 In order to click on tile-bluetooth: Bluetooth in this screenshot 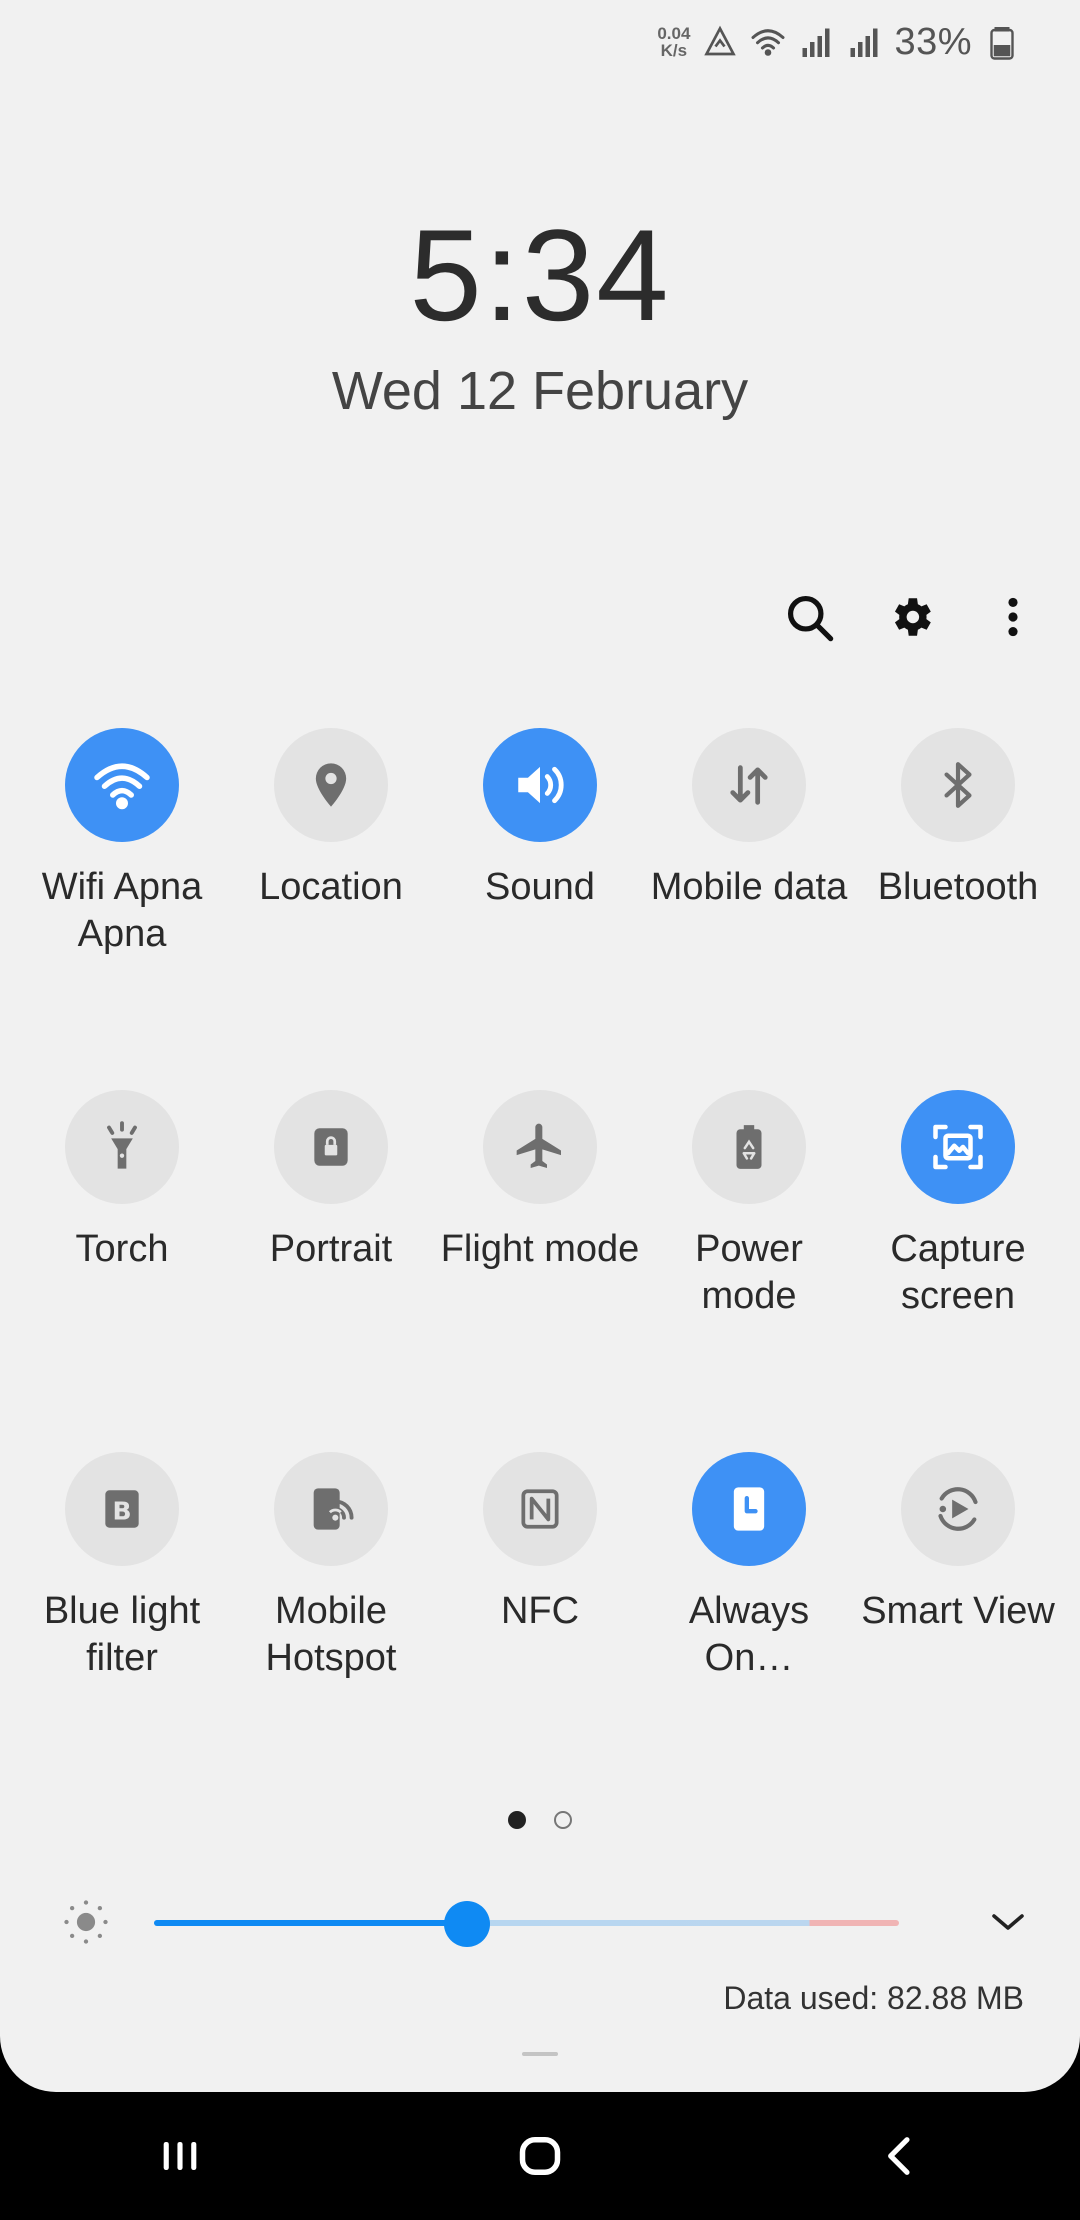, I will do `click(958, 819)`.